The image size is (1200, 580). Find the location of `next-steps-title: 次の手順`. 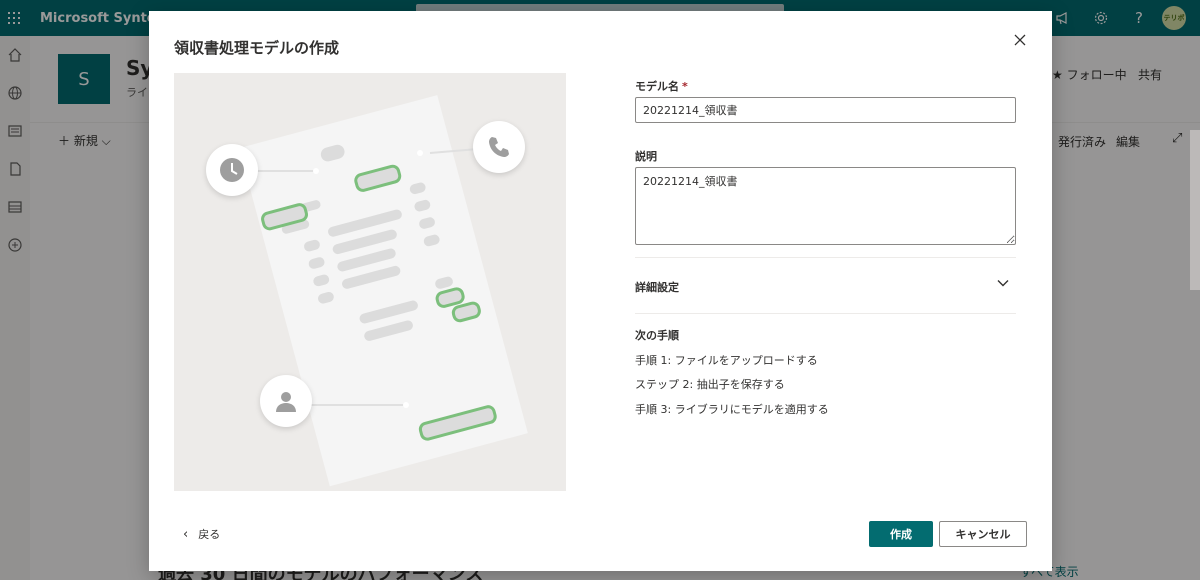

next-steps-title: 次の手順 is located at coordinates (657, 335).